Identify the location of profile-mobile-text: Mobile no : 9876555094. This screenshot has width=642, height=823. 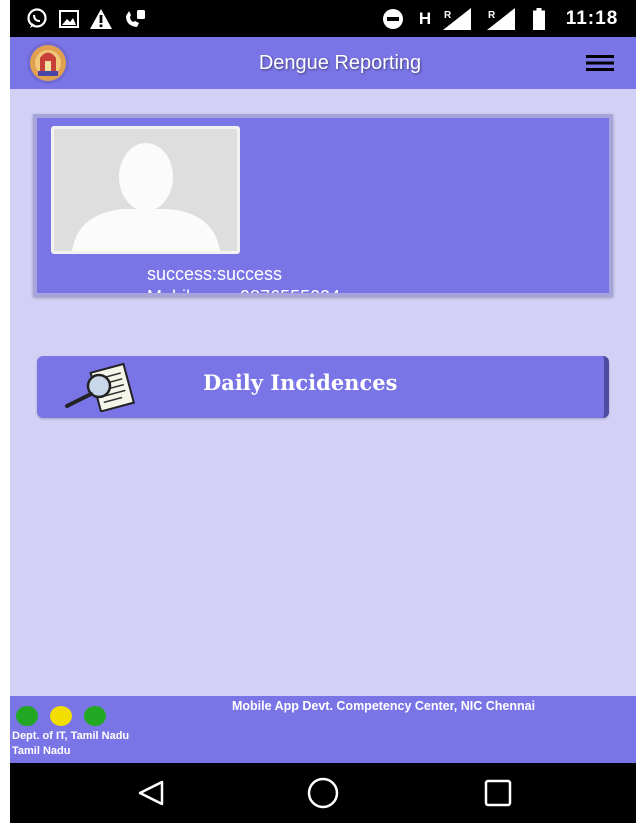
(244, 292).